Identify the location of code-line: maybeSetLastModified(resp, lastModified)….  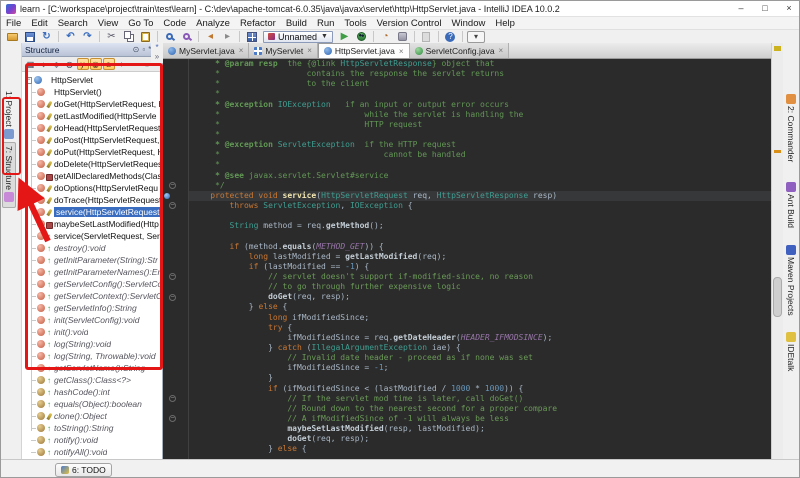
(480, 429).